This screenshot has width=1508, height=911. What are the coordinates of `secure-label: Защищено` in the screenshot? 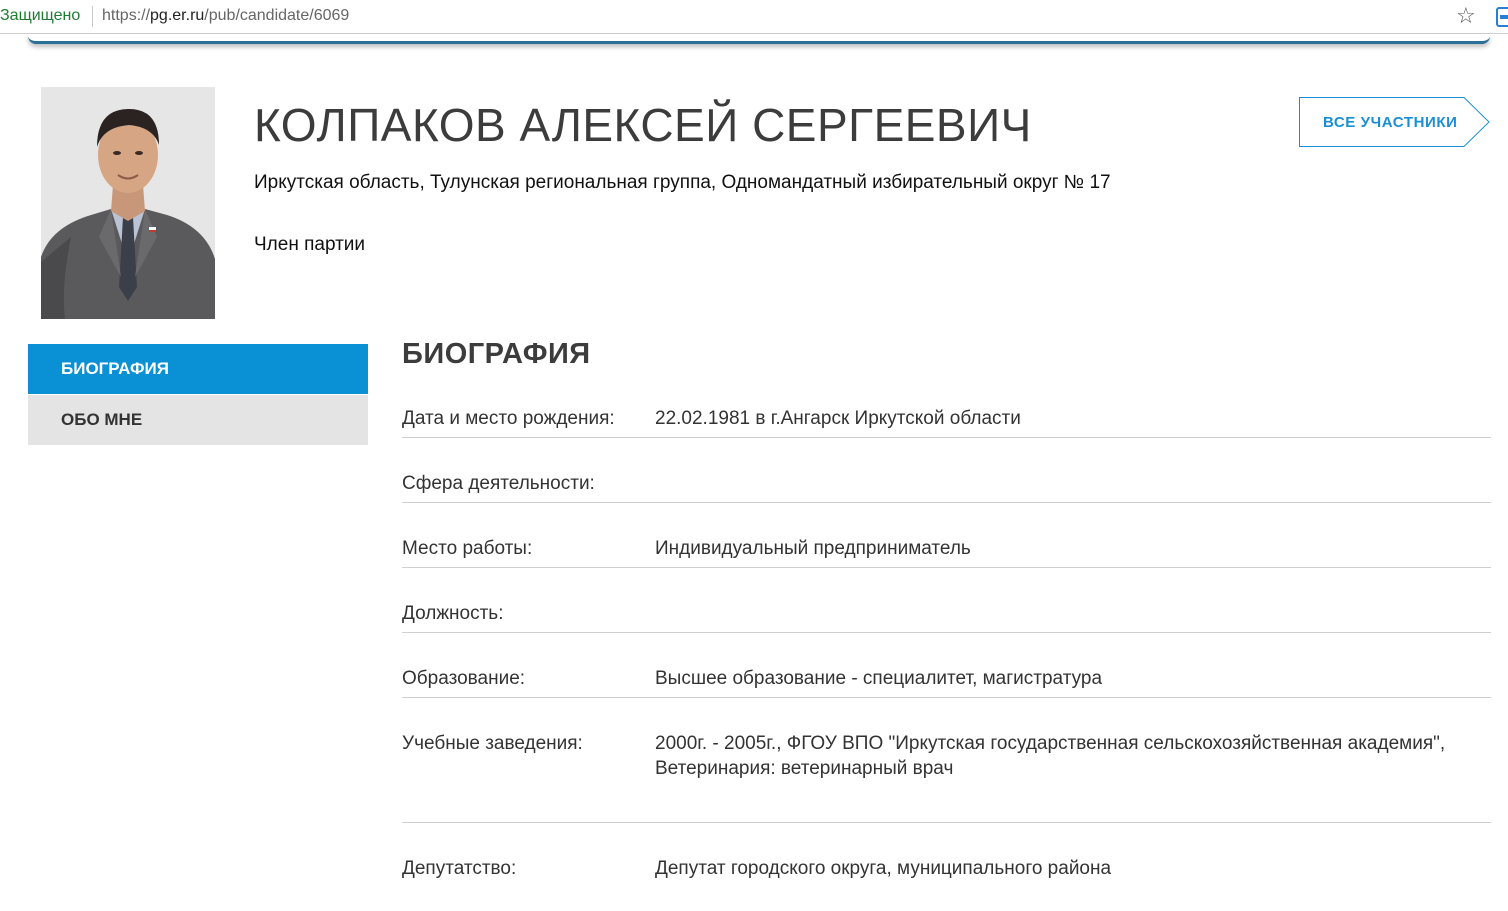 It's located at (40, 16).